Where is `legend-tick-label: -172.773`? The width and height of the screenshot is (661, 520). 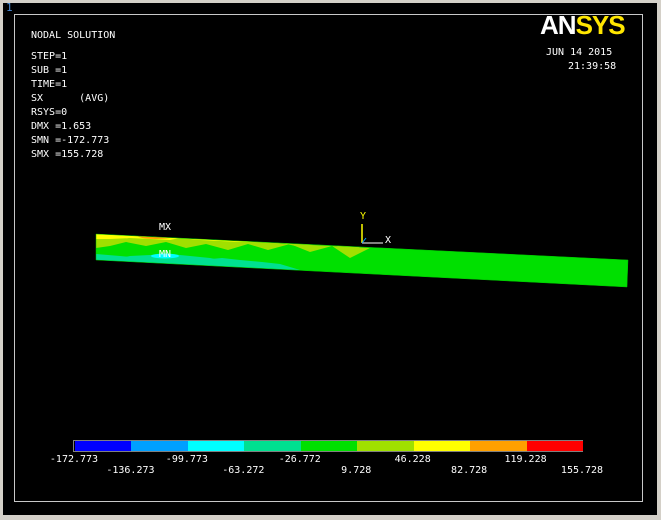
legend-tick-label: -172.773 is located at coordinates (74, 459).